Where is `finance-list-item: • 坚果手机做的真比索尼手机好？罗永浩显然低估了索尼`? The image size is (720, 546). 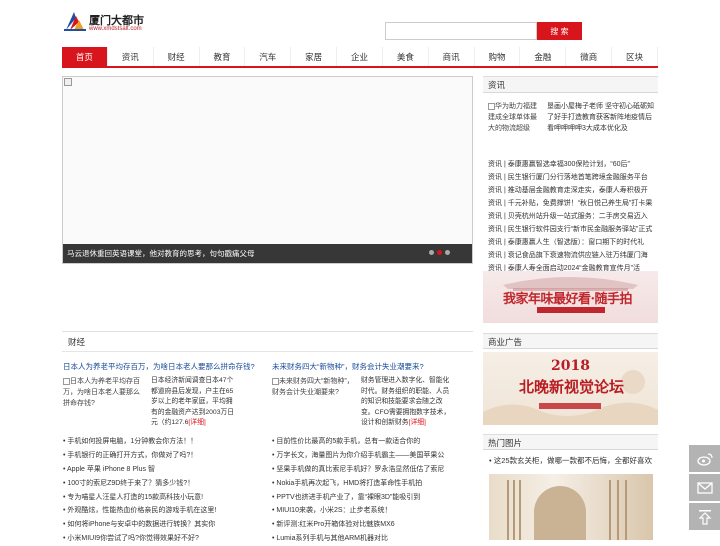 finance-list-item: • 坚果手机做的真比索尼手机好？罗永浩显然低估了索尼 is located at coordinates (372, 470).